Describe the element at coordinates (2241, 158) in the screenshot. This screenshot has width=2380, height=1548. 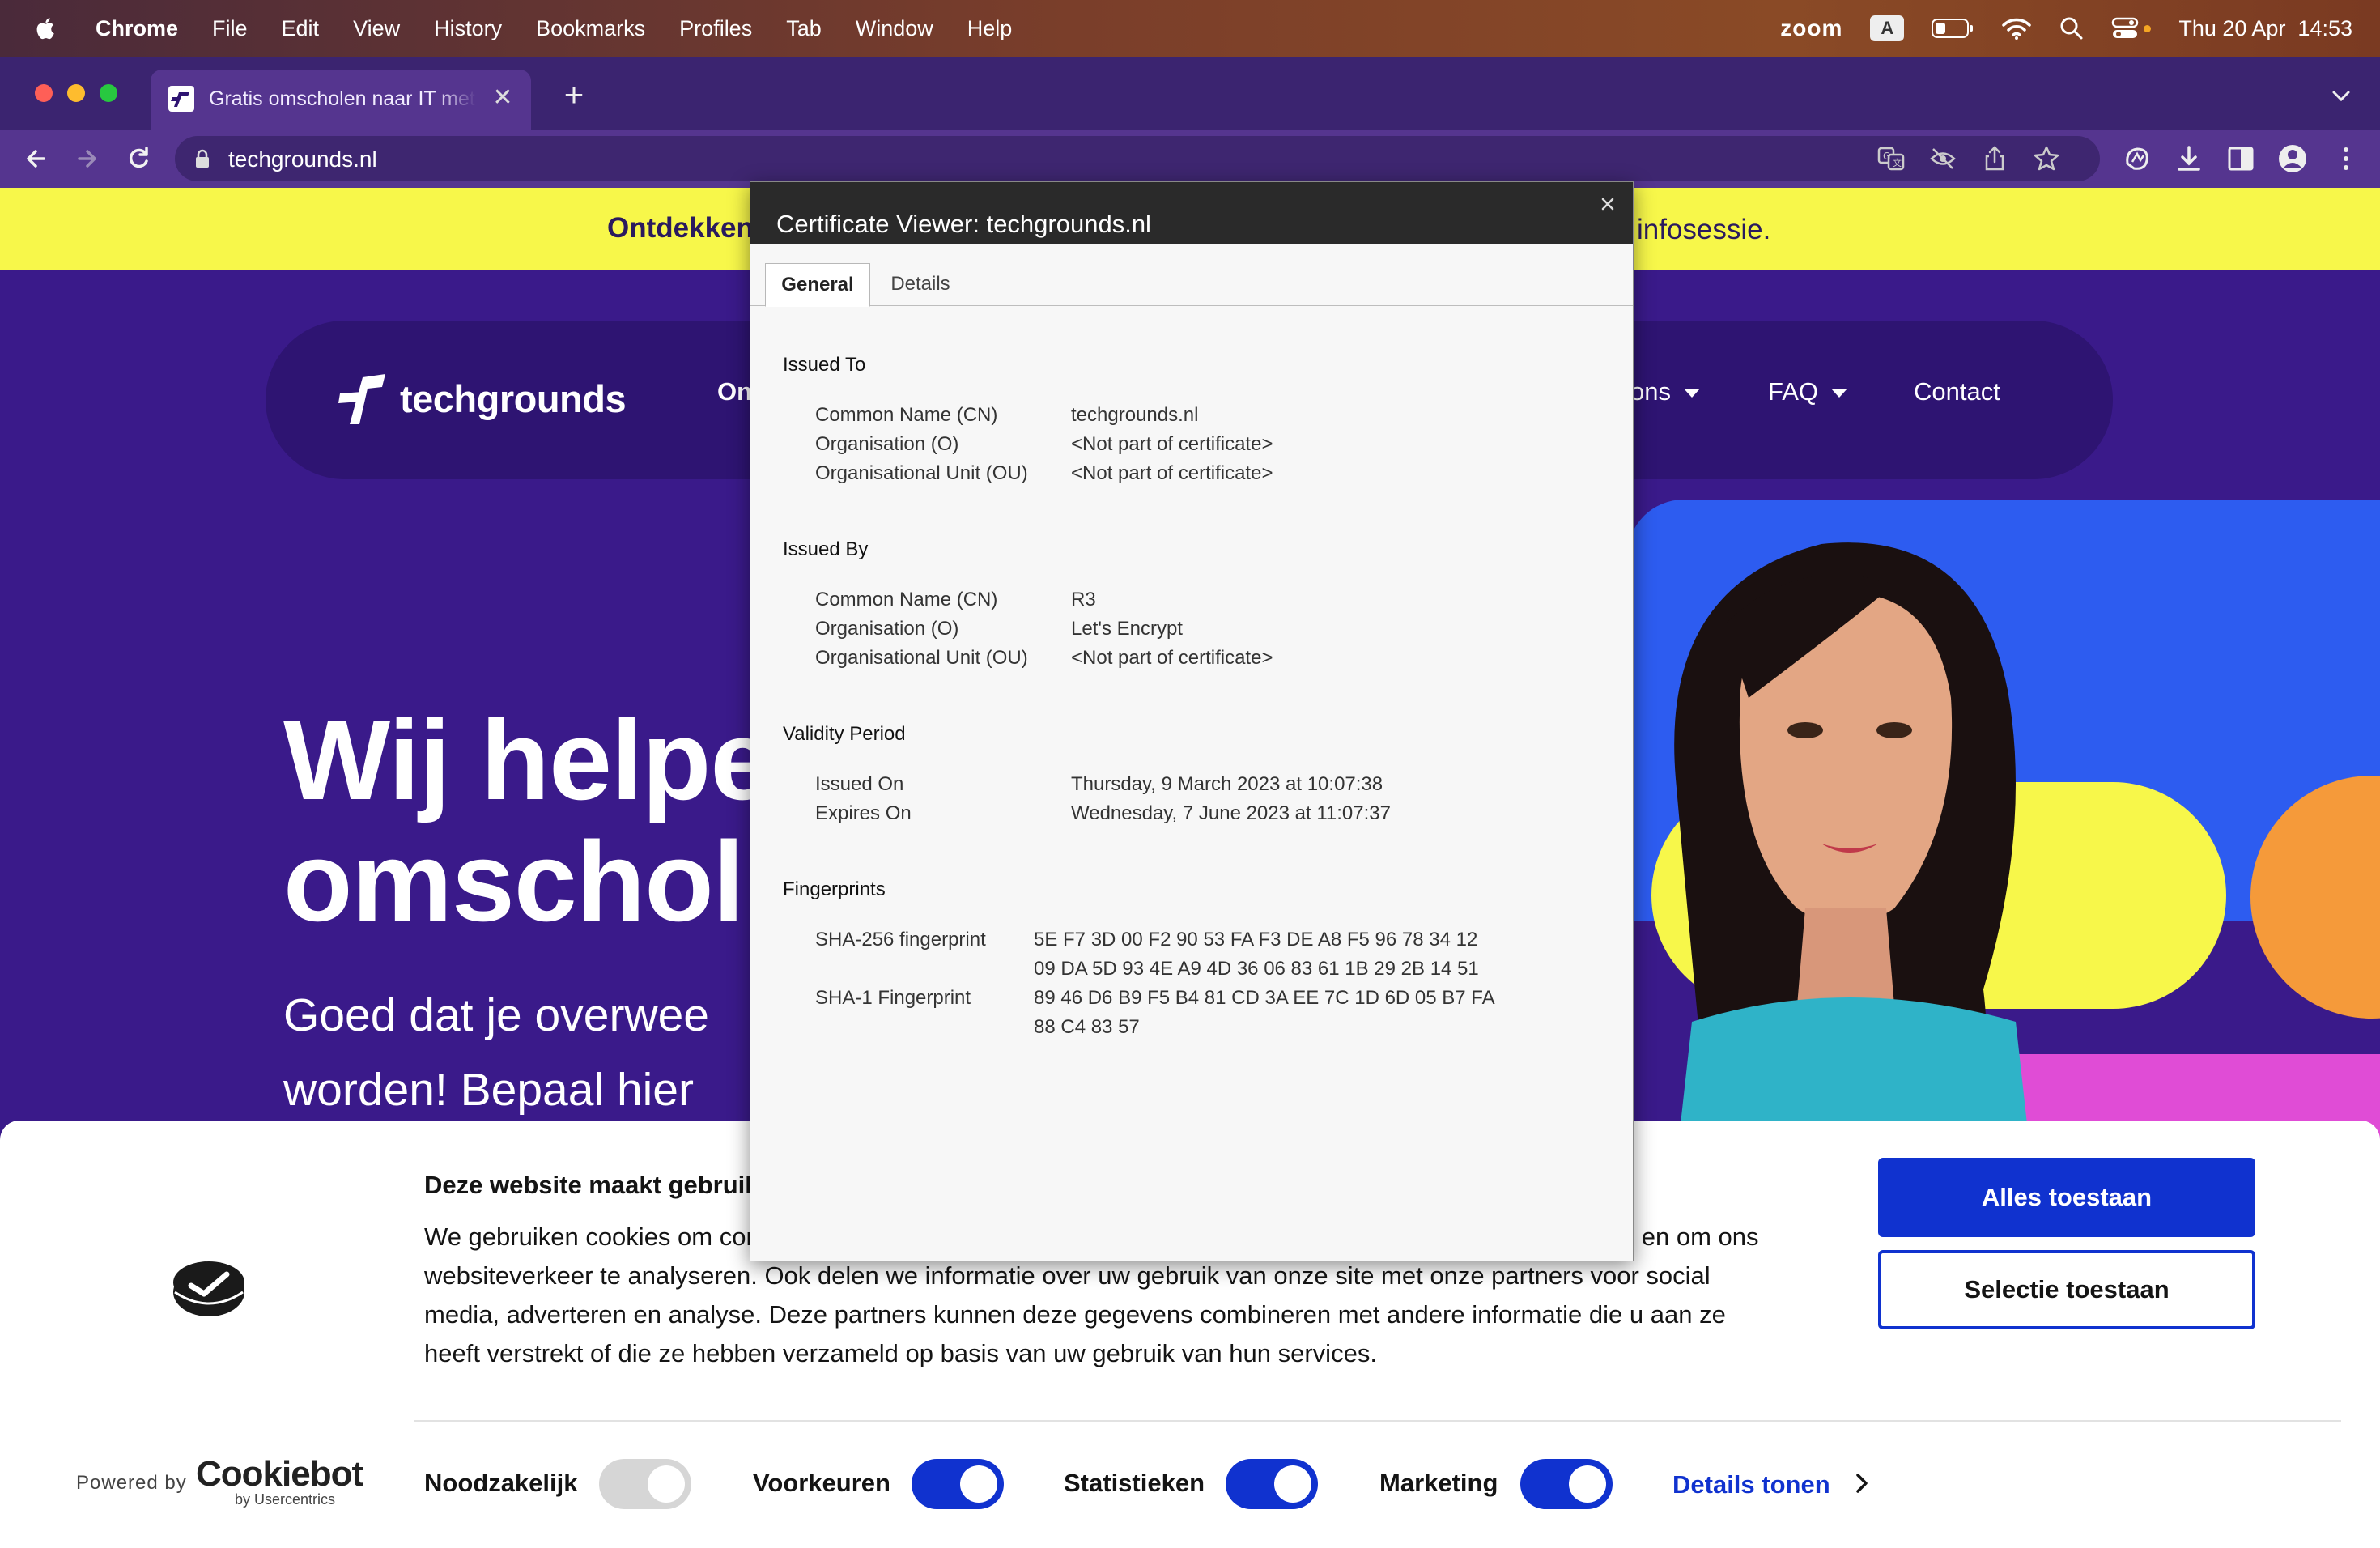
I see `side-panel-icon` at that location.